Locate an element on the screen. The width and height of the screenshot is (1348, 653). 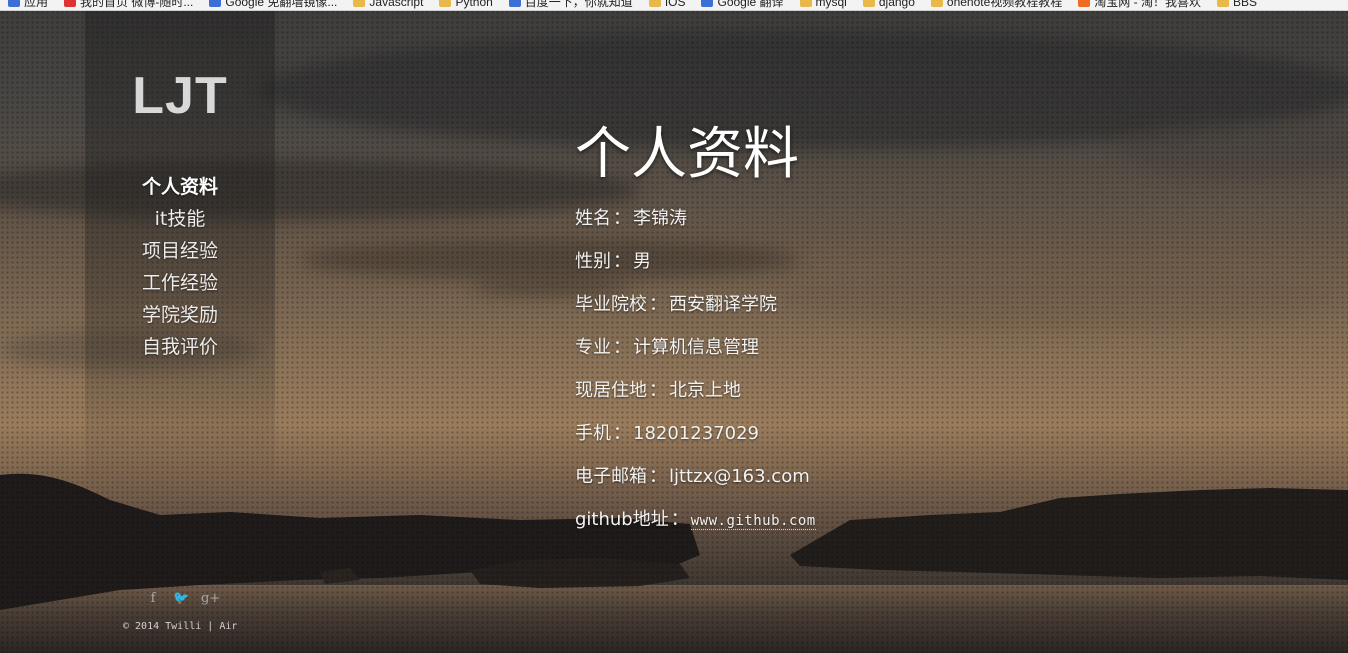
bookmark-item: 淘宝网 - 淘！我喜欢 is located at coordinates (1139, 5).